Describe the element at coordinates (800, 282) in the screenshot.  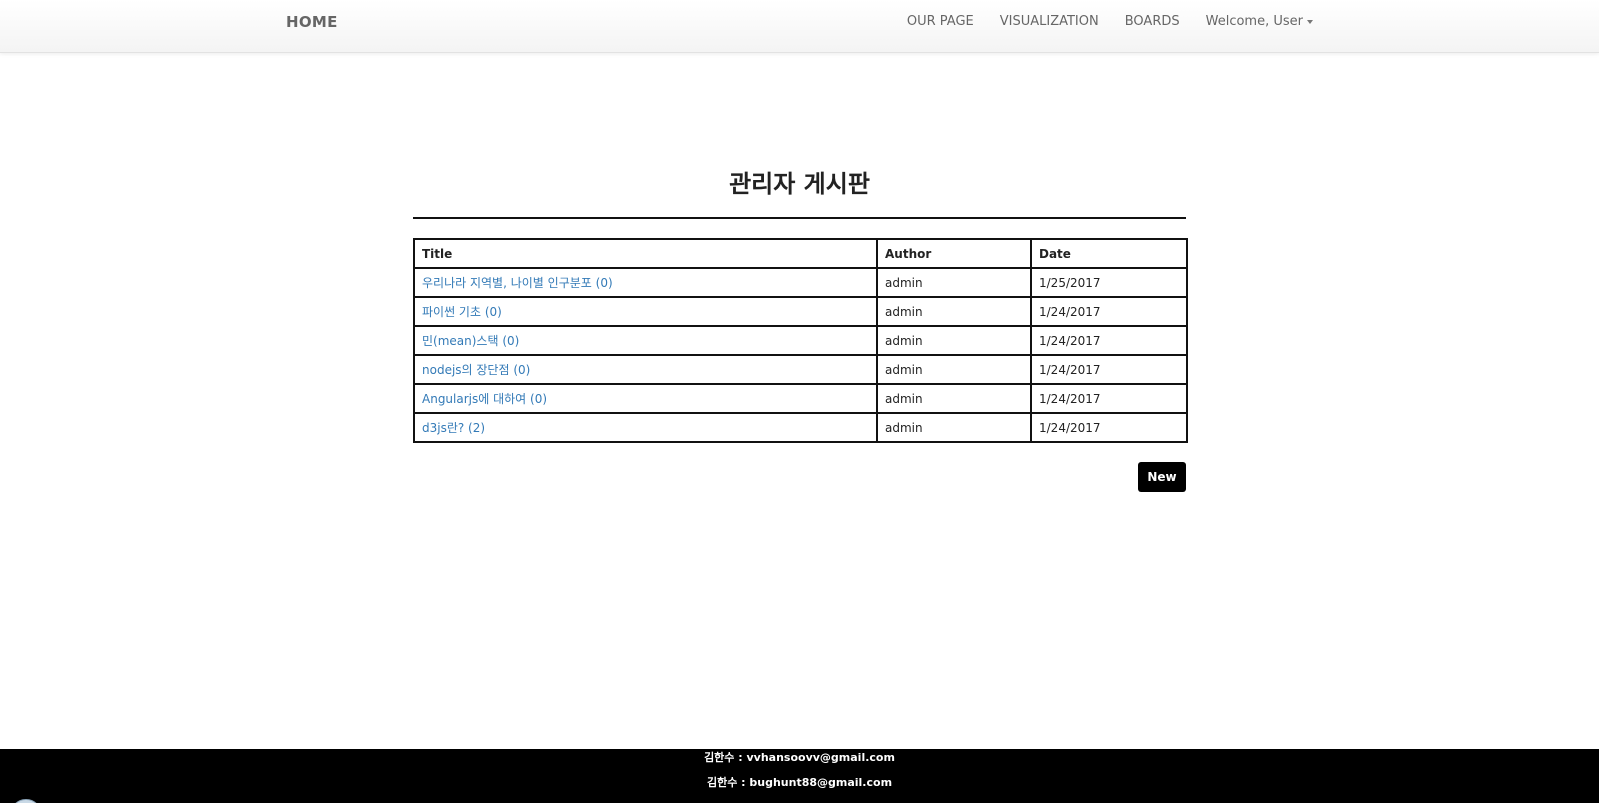
I see `table-row: 우리나라 지역별, 나이별 인구분포 (0) admin 1/25/2017` at that location.